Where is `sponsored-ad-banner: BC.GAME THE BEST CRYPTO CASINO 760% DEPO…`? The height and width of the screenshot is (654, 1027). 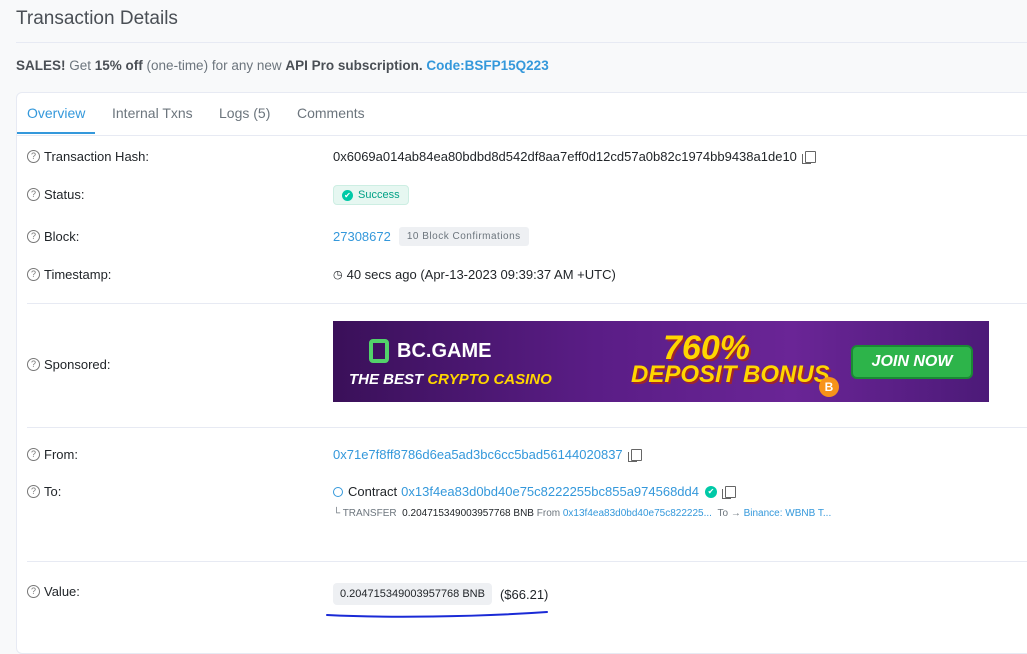 sponsored-ad-banner: BC.GAME THE BEST CRYPTO CASINO 760% DEPO… is located at coordinates (661, 361).